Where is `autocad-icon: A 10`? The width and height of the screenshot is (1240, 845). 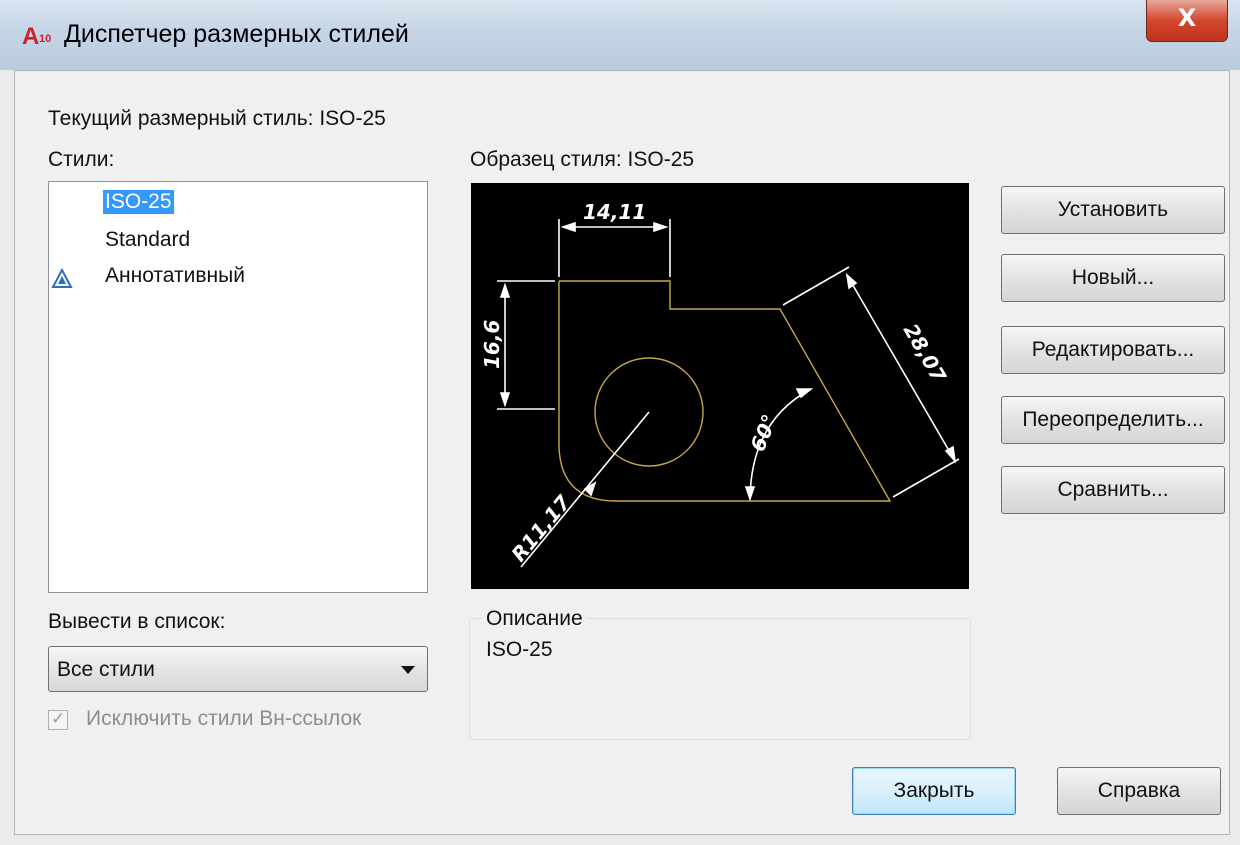 autocad-icon: A 10 is located at coordinates (36, 35).